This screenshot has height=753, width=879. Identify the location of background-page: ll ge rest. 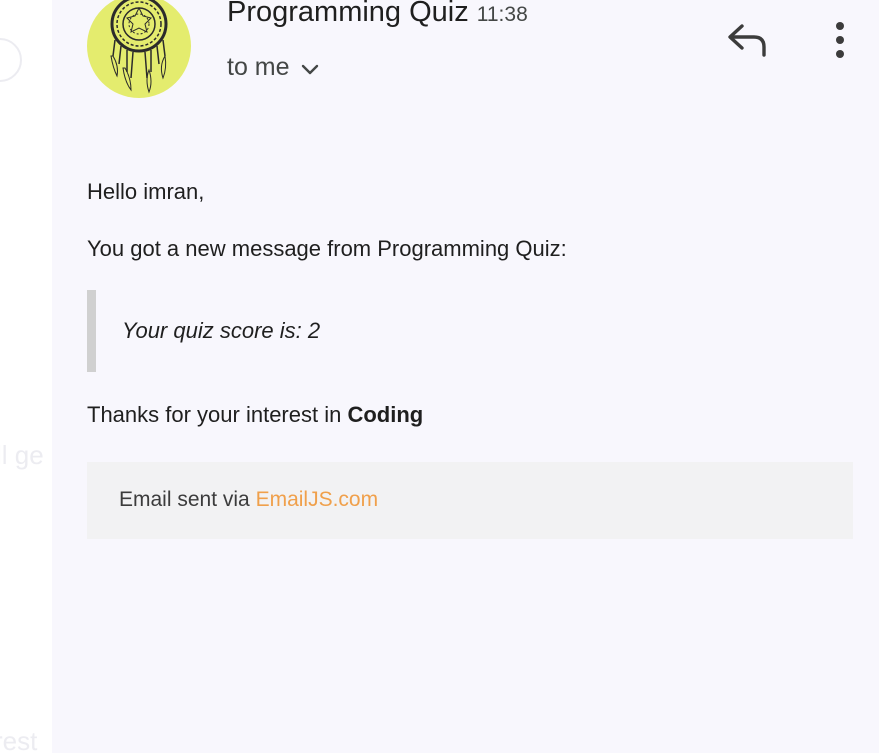
(26, 376).